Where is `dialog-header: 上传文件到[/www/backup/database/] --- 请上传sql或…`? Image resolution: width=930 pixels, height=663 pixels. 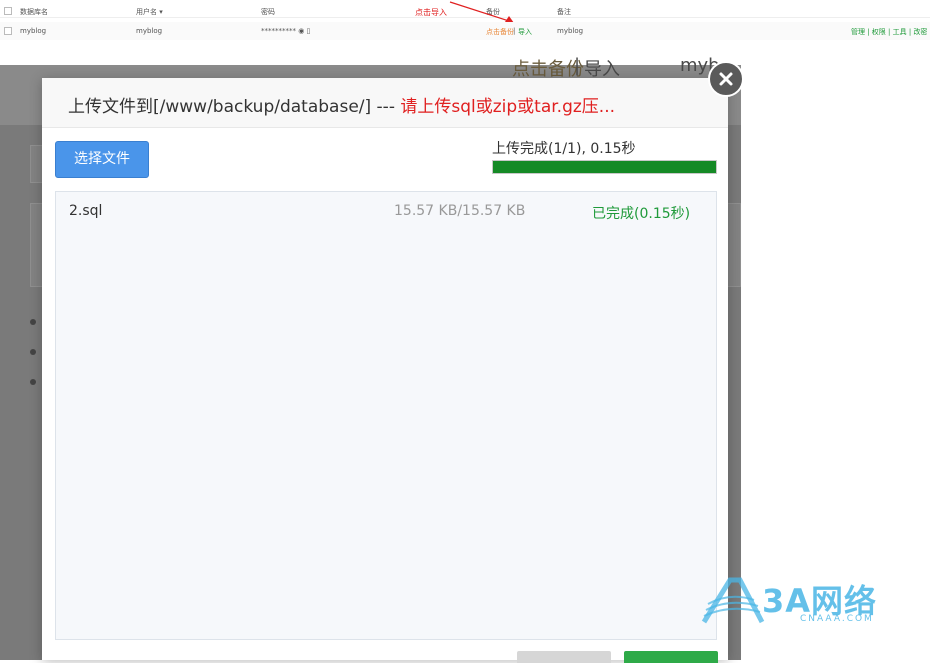
dialog-header: 上传文件到[/www/backup/database/] --- 请上传sql或… is located at coordinates (385, 103).